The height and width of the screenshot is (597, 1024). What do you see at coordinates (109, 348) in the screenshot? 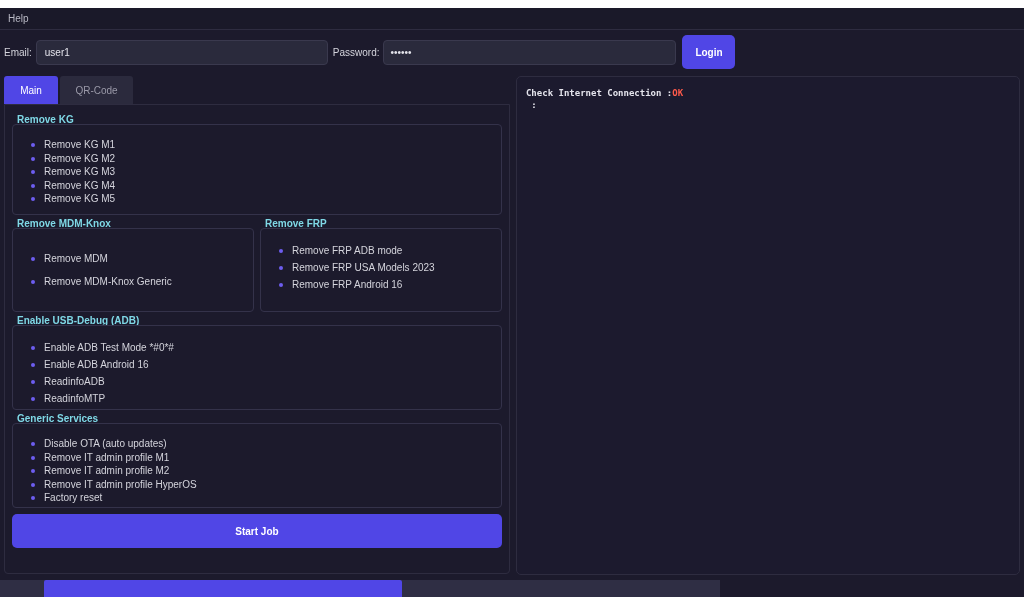
I see `list-item: Enable ADB Test Mode *#0*#` at bounding box center [109, 348].